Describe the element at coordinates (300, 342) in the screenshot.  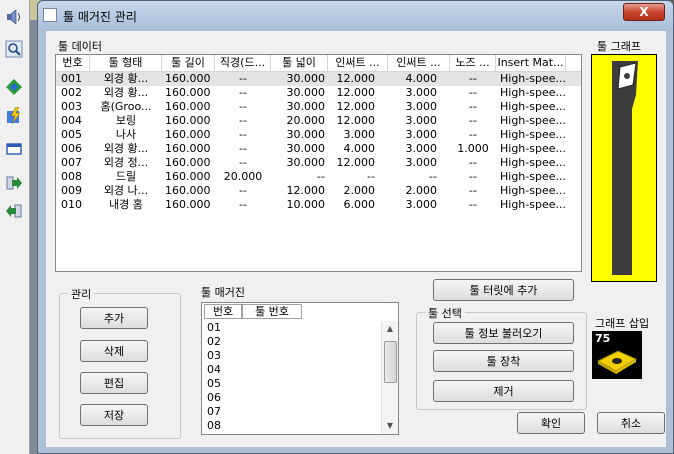
I see `list-item: 02` at that location.